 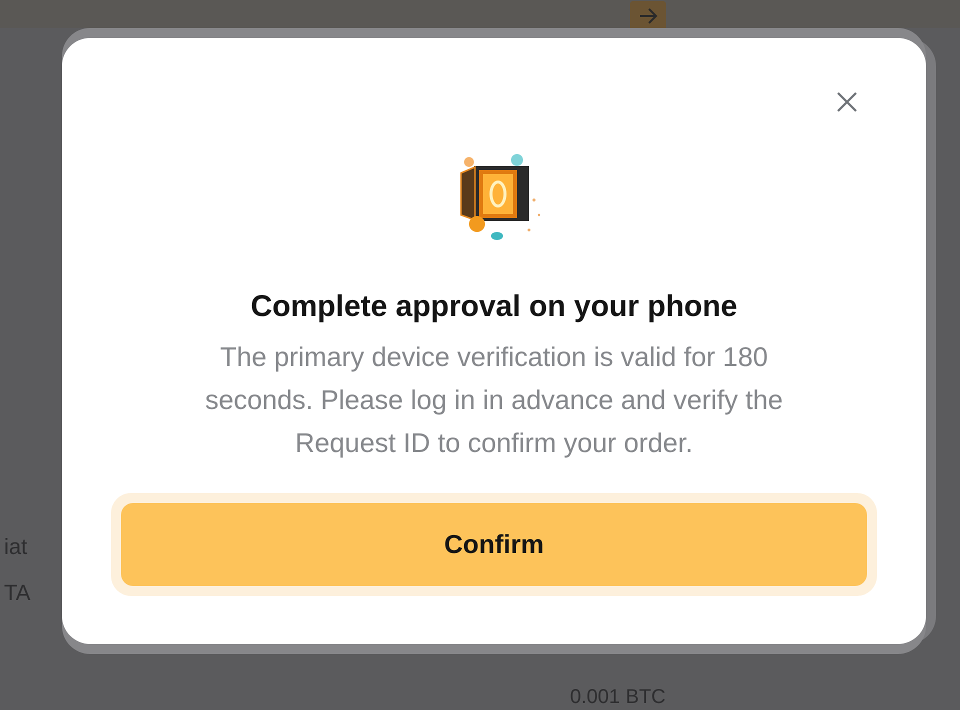 I want to click on close-button, so click(x=847, y=102).